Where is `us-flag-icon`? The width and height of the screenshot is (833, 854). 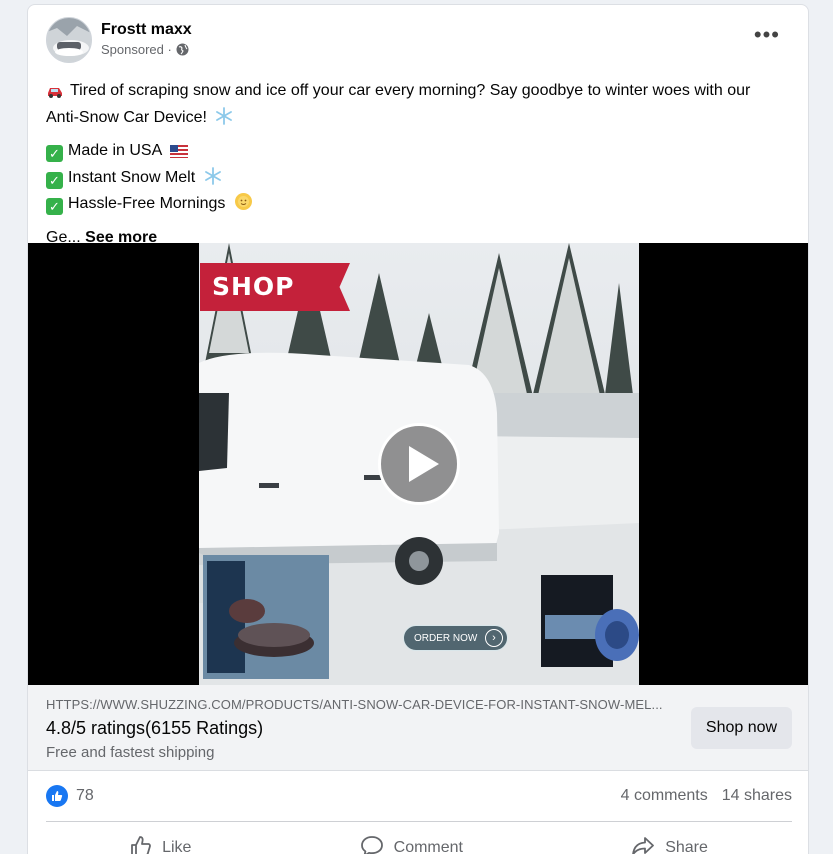
us-flag-icon is located at coordinates (178, 154).